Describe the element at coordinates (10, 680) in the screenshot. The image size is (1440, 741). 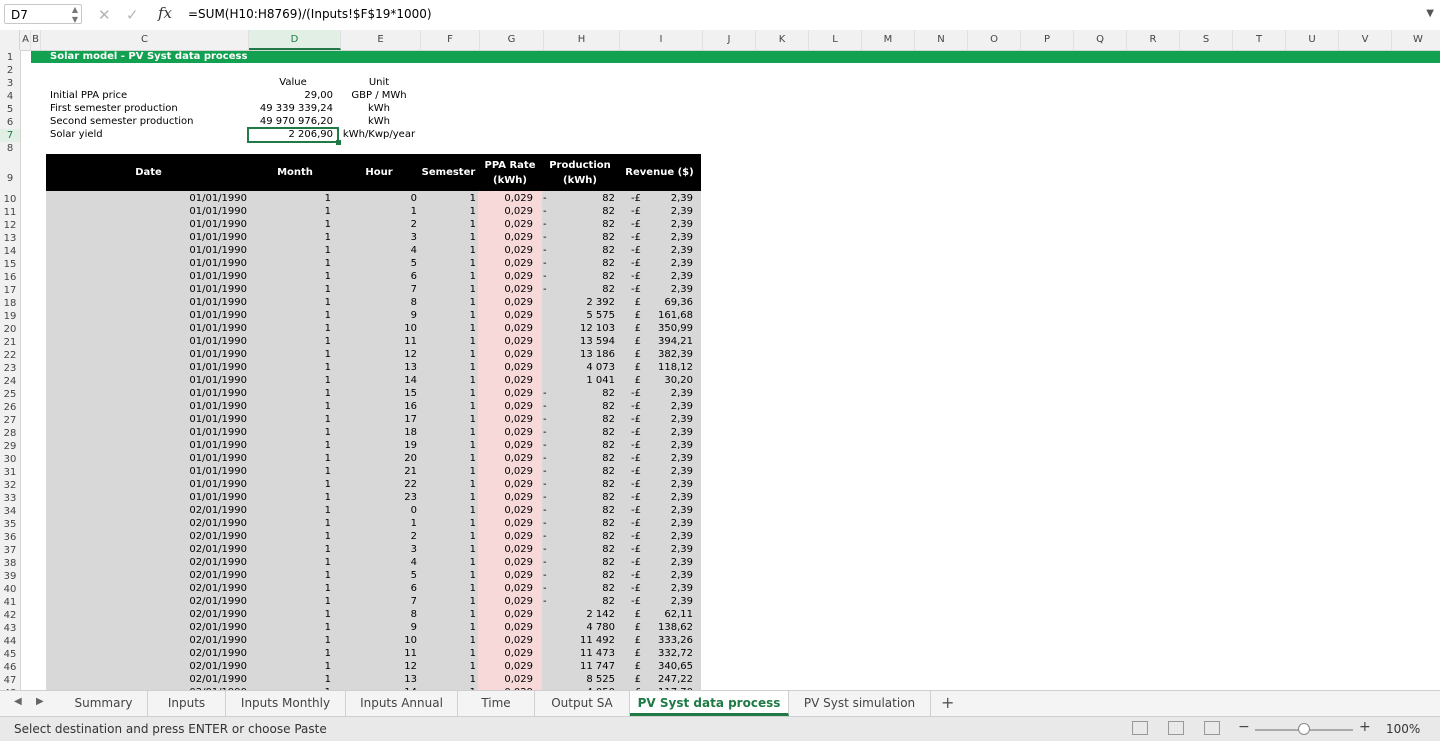
I see `row-header: 47` at that location.